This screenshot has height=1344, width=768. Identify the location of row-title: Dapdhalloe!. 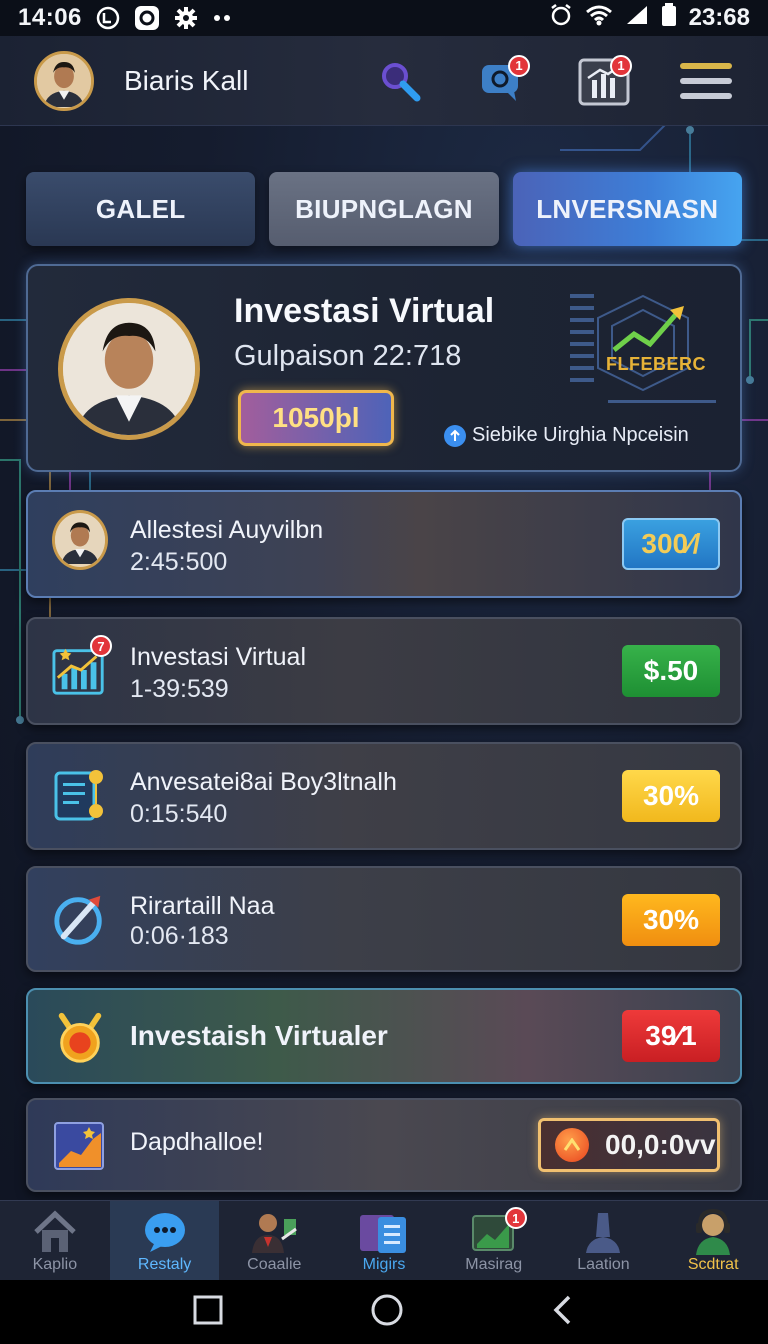
(197, 1142).